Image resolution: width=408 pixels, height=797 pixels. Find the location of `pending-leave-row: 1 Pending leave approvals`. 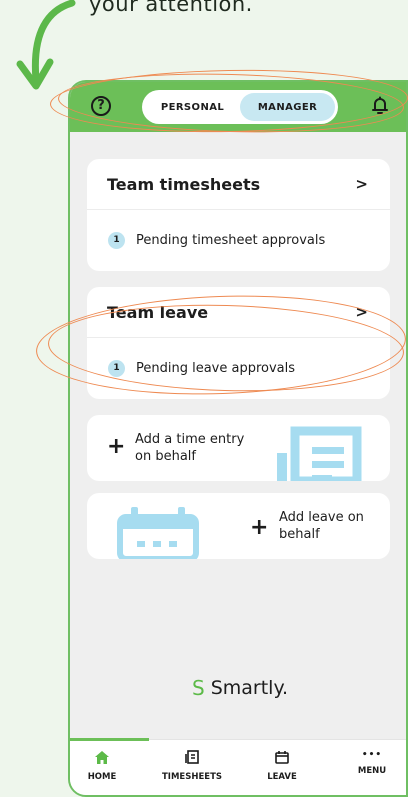

pending-leave-row: 1 Pending leave approvals is located at coordinates (238, 368).